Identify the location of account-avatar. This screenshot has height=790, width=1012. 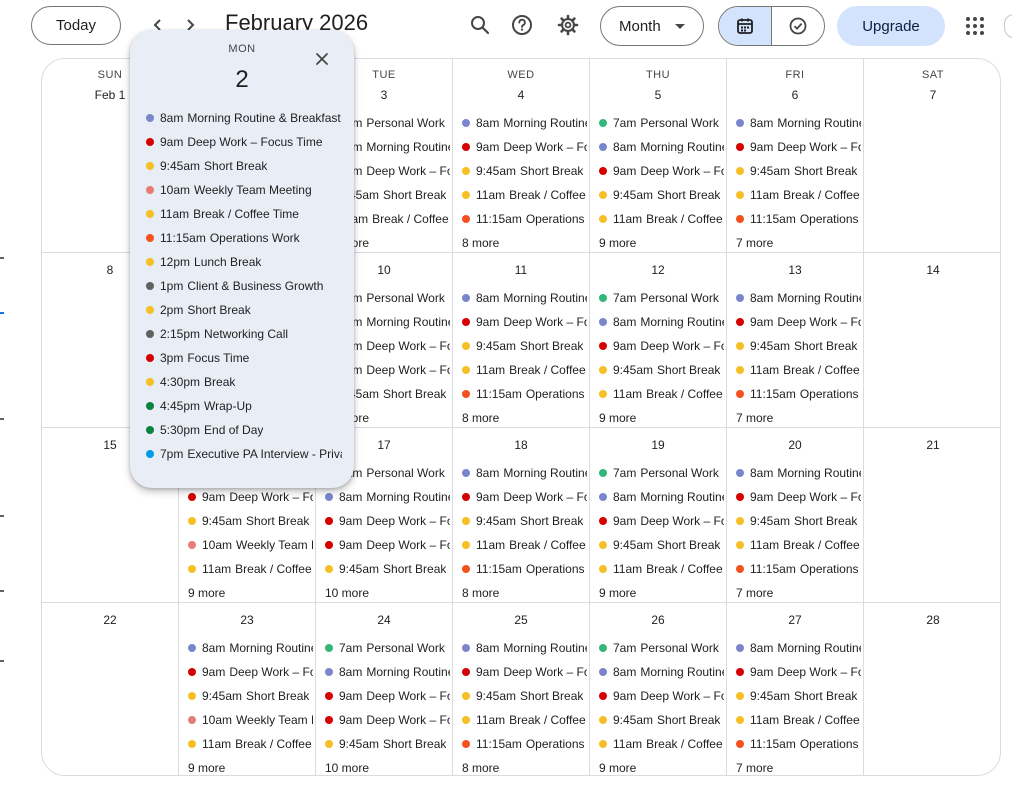
(1008, 26).